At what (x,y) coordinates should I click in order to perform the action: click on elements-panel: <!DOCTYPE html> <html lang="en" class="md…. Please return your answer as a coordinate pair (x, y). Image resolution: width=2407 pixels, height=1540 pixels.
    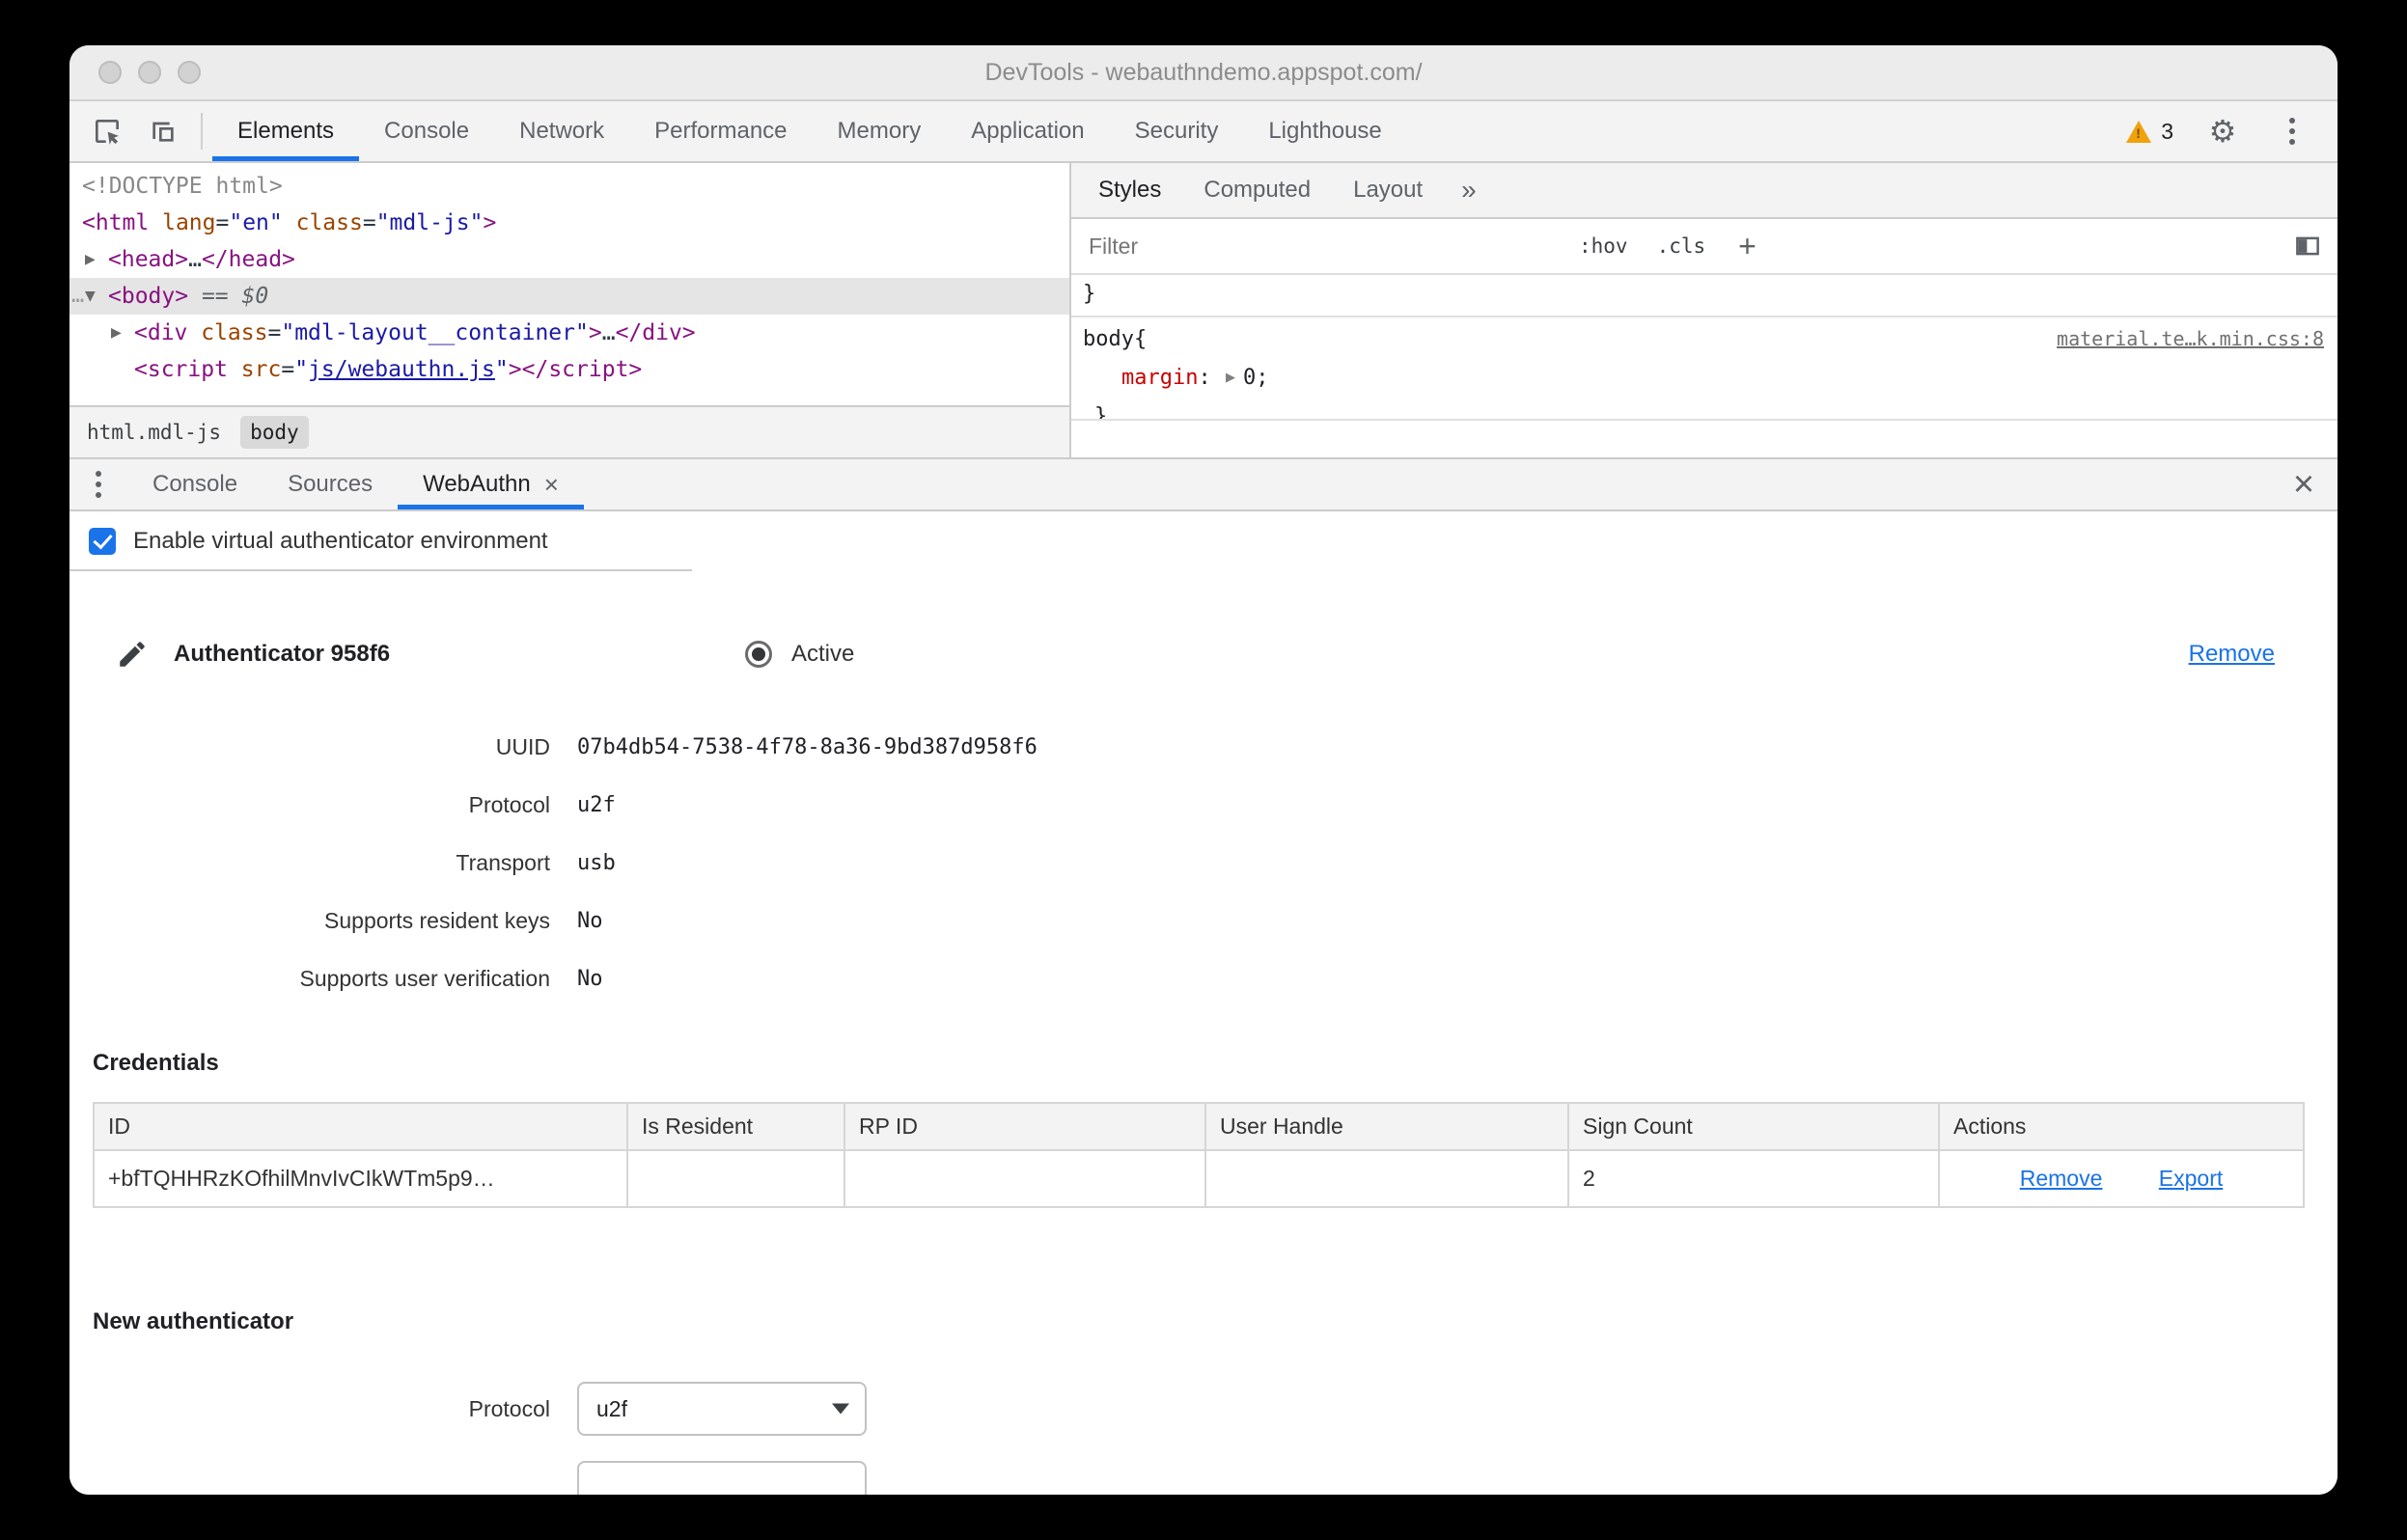
    Looking at the image, I should click on (570, 310).